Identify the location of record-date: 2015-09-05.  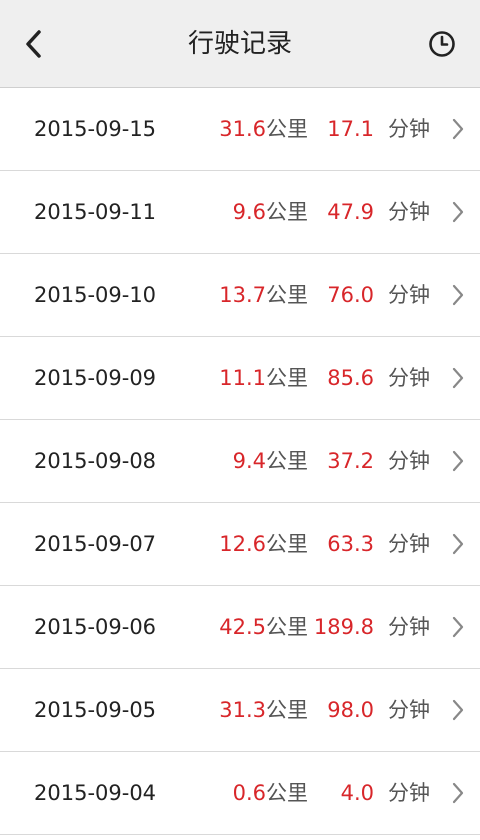
(95, 710).